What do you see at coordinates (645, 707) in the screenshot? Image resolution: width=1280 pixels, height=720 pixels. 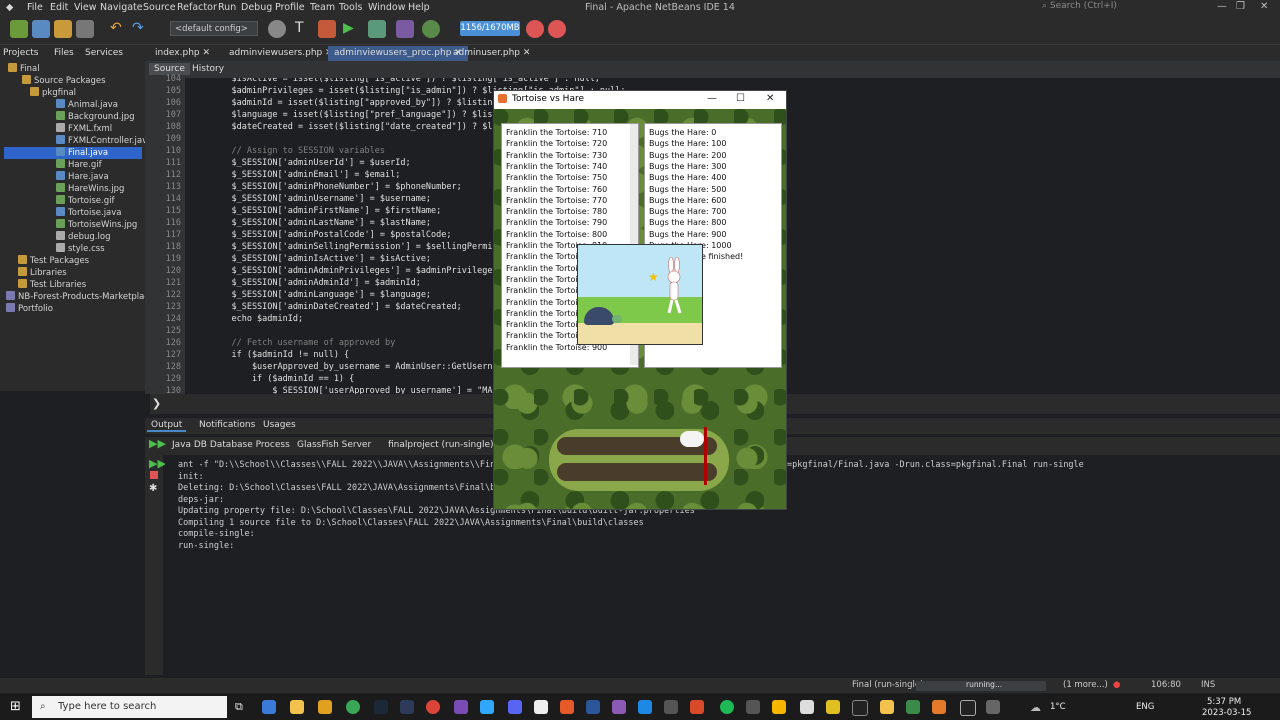 I see `vscode-icon` at bounding box center [645, 707].